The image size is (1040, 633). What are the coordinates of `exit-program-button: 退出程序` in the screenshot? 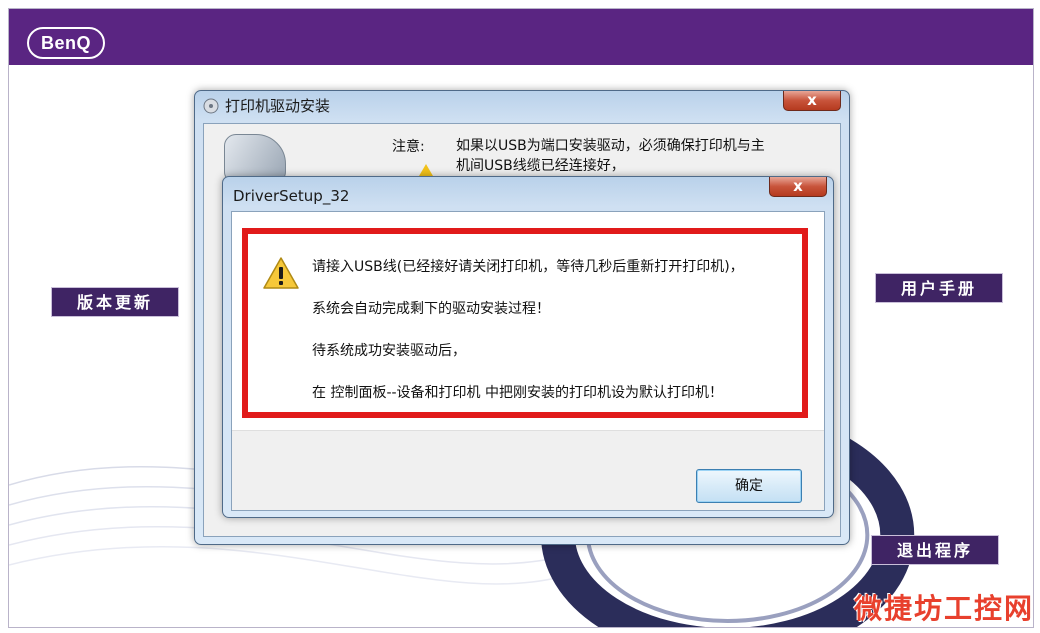 It's located at (935, 550).